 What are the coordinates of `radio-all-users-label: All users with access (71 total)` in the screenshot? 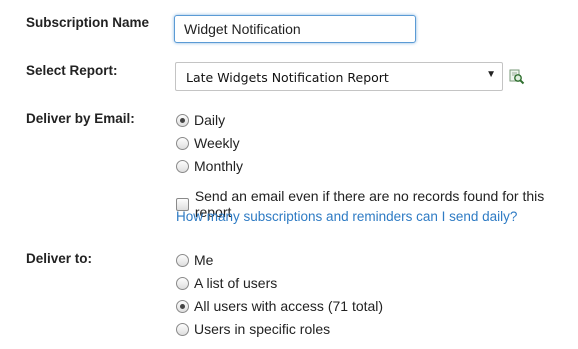 It's located at (289, 306).